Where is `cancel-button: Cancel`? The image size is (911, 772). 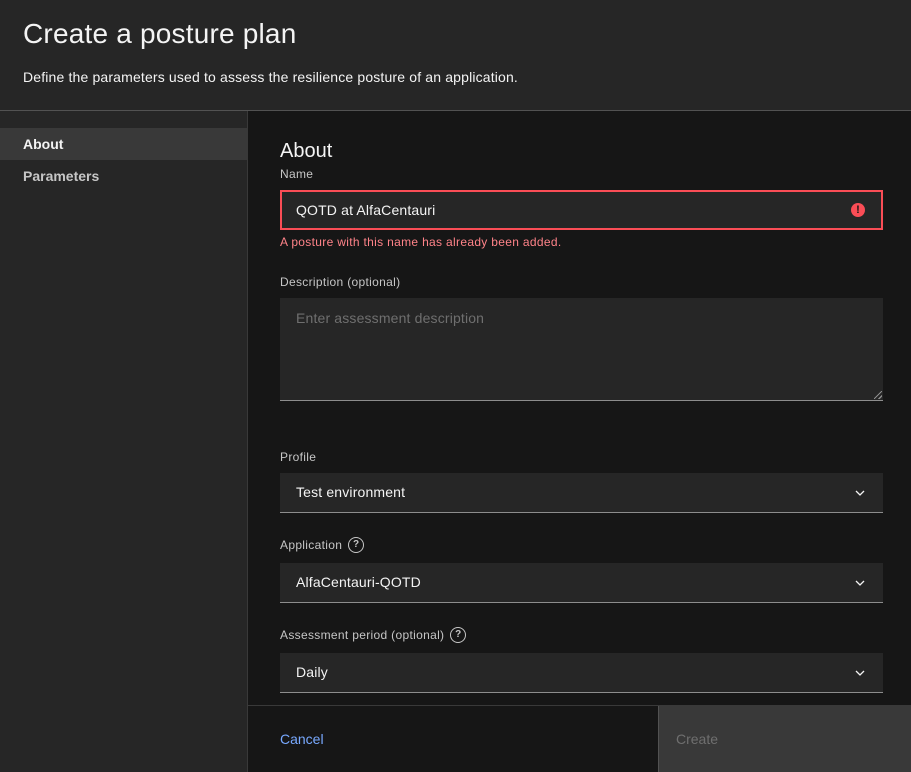 cancel-button: Cancel is located at coordinates (453, 739).